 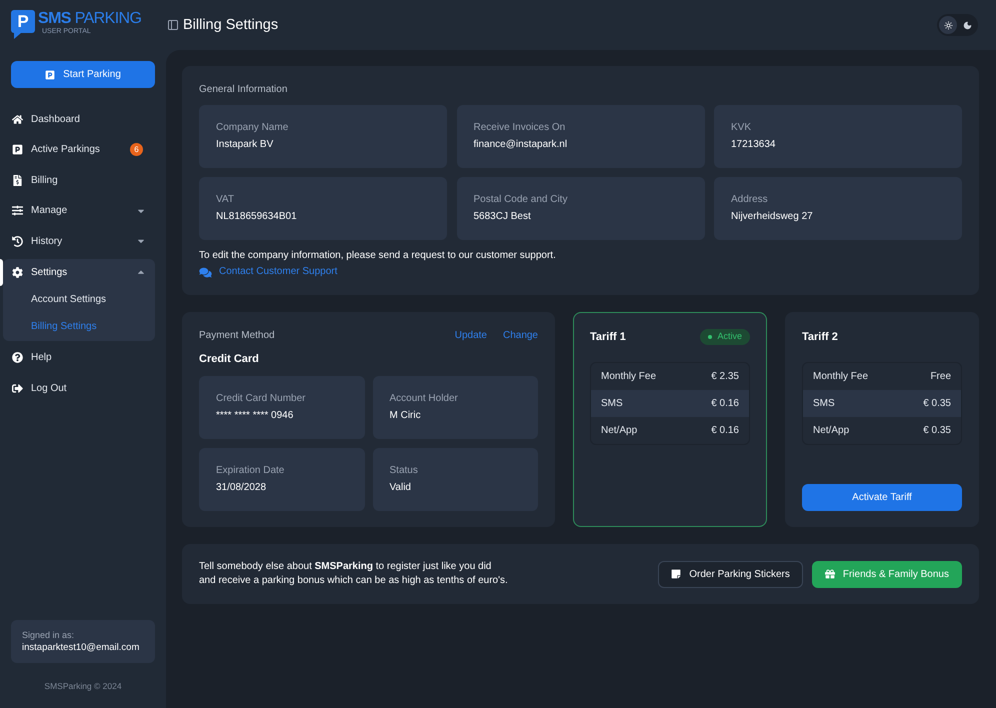 I want to click on field-value: 31/08/2028, so click(x=242, y=488).